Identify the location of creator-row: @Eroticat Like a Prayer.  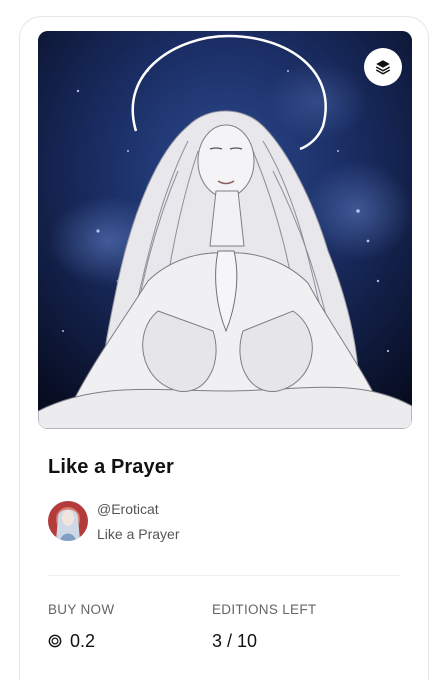
(113, 521).